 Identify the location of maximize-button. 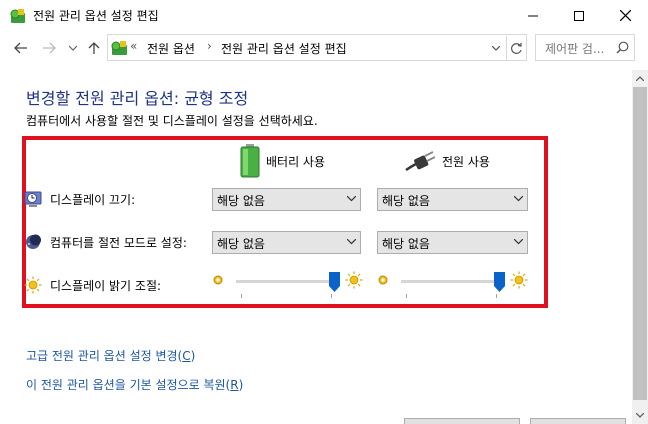
(579, 15).